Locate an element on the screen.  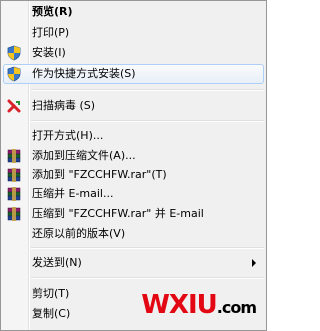
menu-item-restore-previous: 还原以前的版本(V) is located at coordinates (133, 234).